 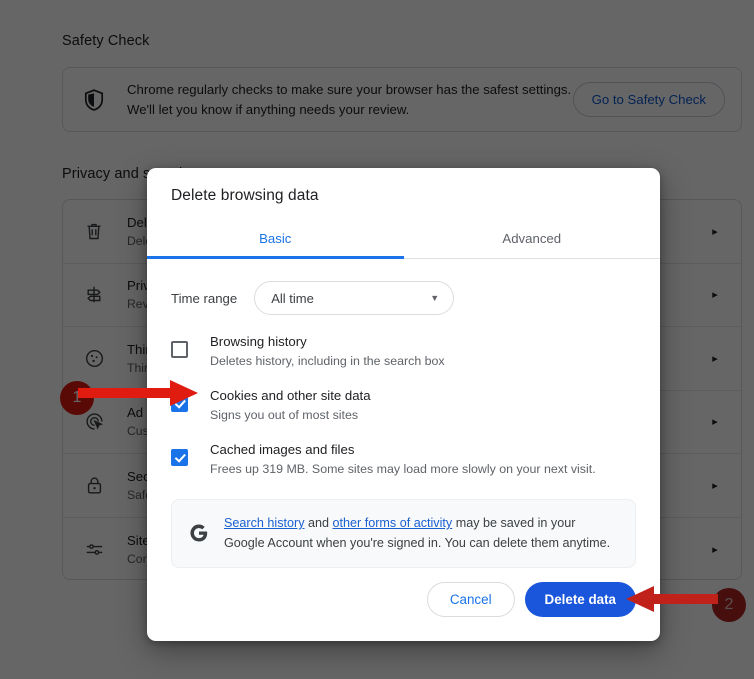 I want to click on time-range-select: All time ▼, so click(x=354, y=298).